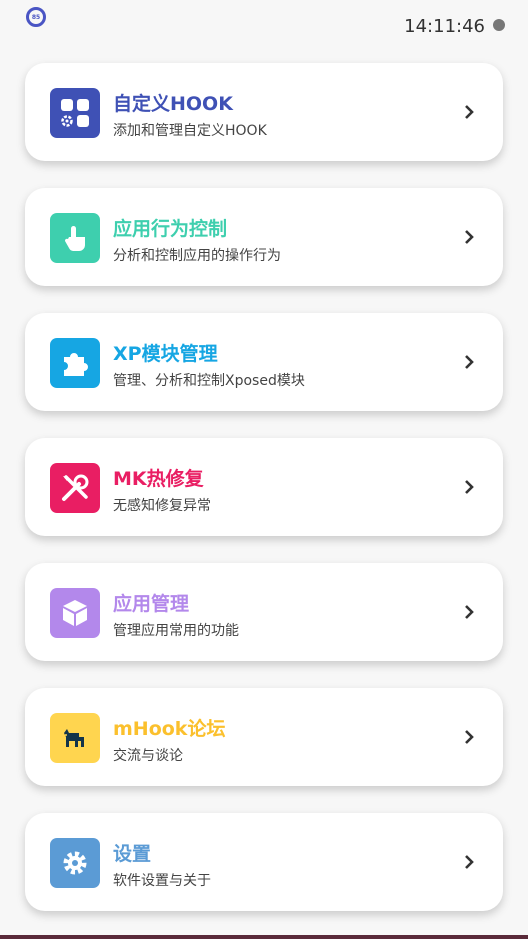 The height and width of the screenshot is (939, 528). What do you see at coordinates (162, 881) in the screenshot?
I see `card-subtitle: 软件设置与关于` at bounding box center [162, 881].